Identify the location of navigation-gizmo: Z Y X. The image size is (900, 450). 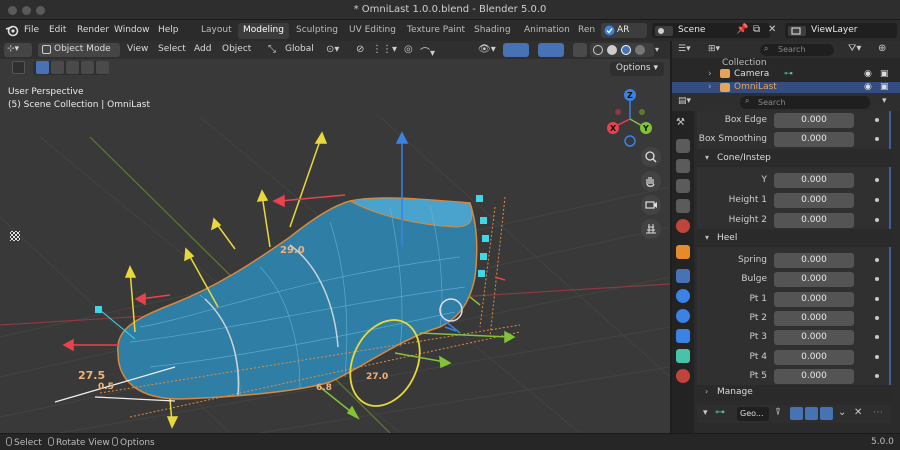
(630, 116).